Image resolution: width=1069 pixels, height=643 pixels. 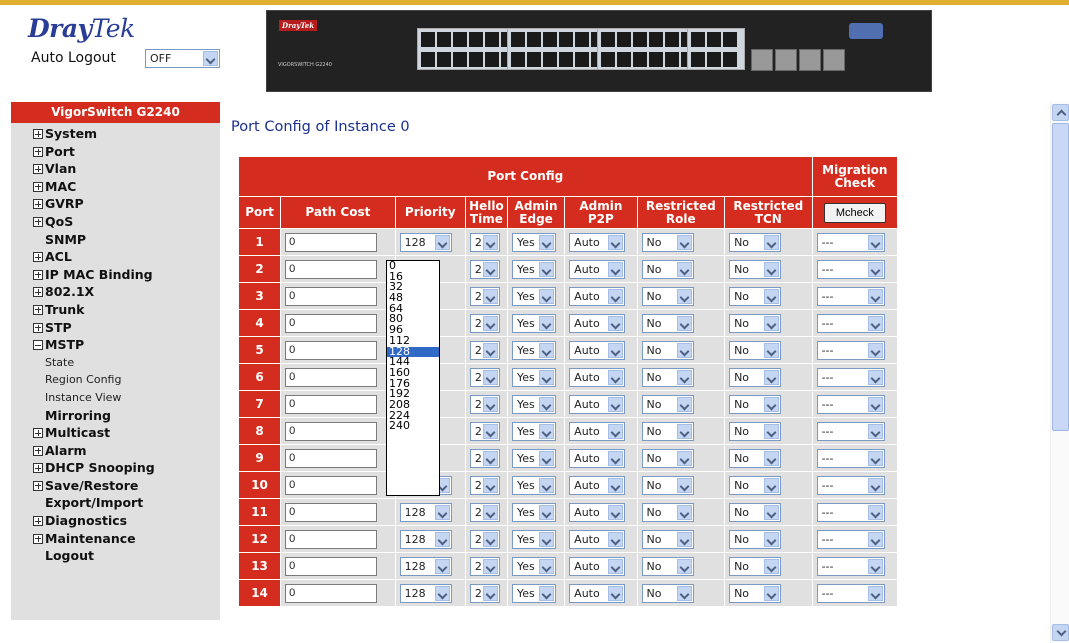 What do you see at coordinates (115, 152) in the screenshot?
I see `sidebar-item-port: Port` at bounding box center [115, 152].